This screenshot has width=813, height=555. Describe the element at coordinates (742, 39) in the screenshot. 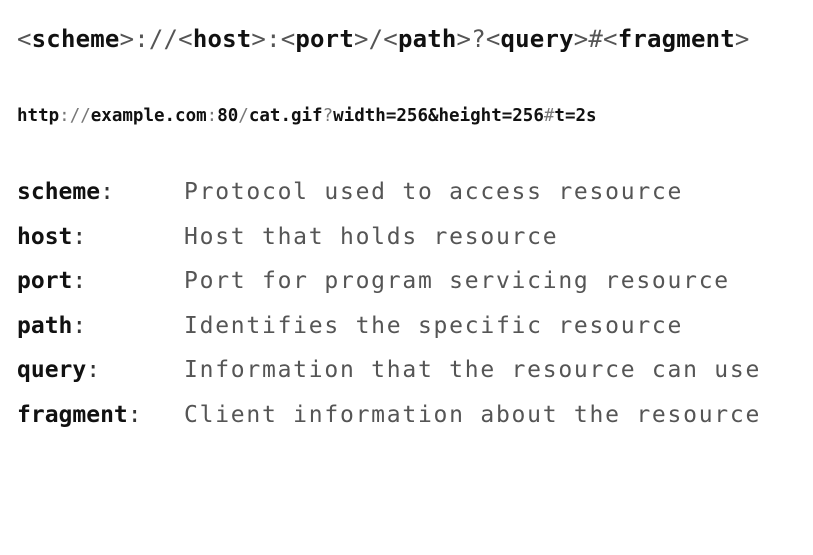

I see `template-punct: >` at that location.